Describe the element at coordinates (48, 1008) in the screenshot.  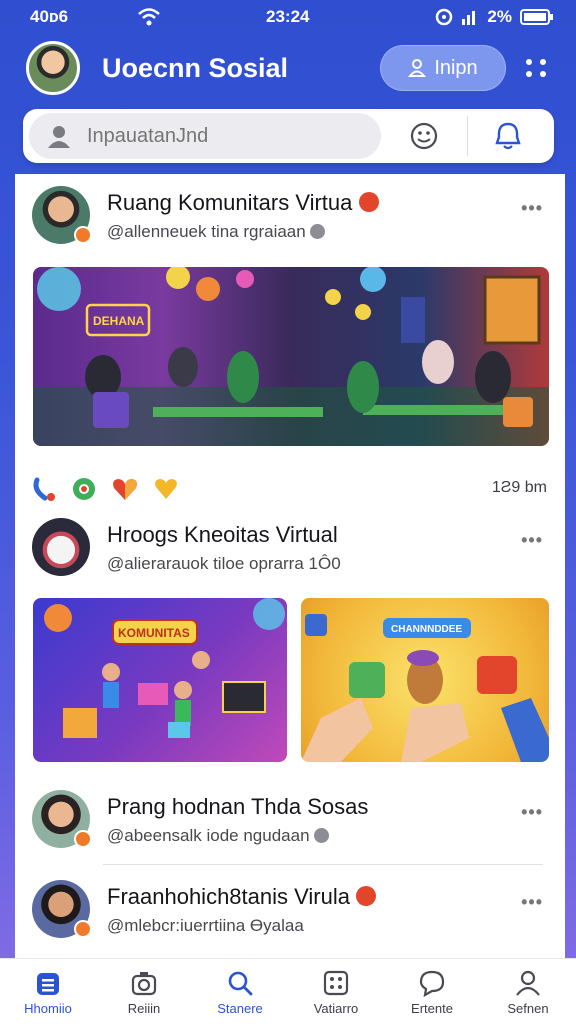
I see `nav-label: Hhomiio` at that location.